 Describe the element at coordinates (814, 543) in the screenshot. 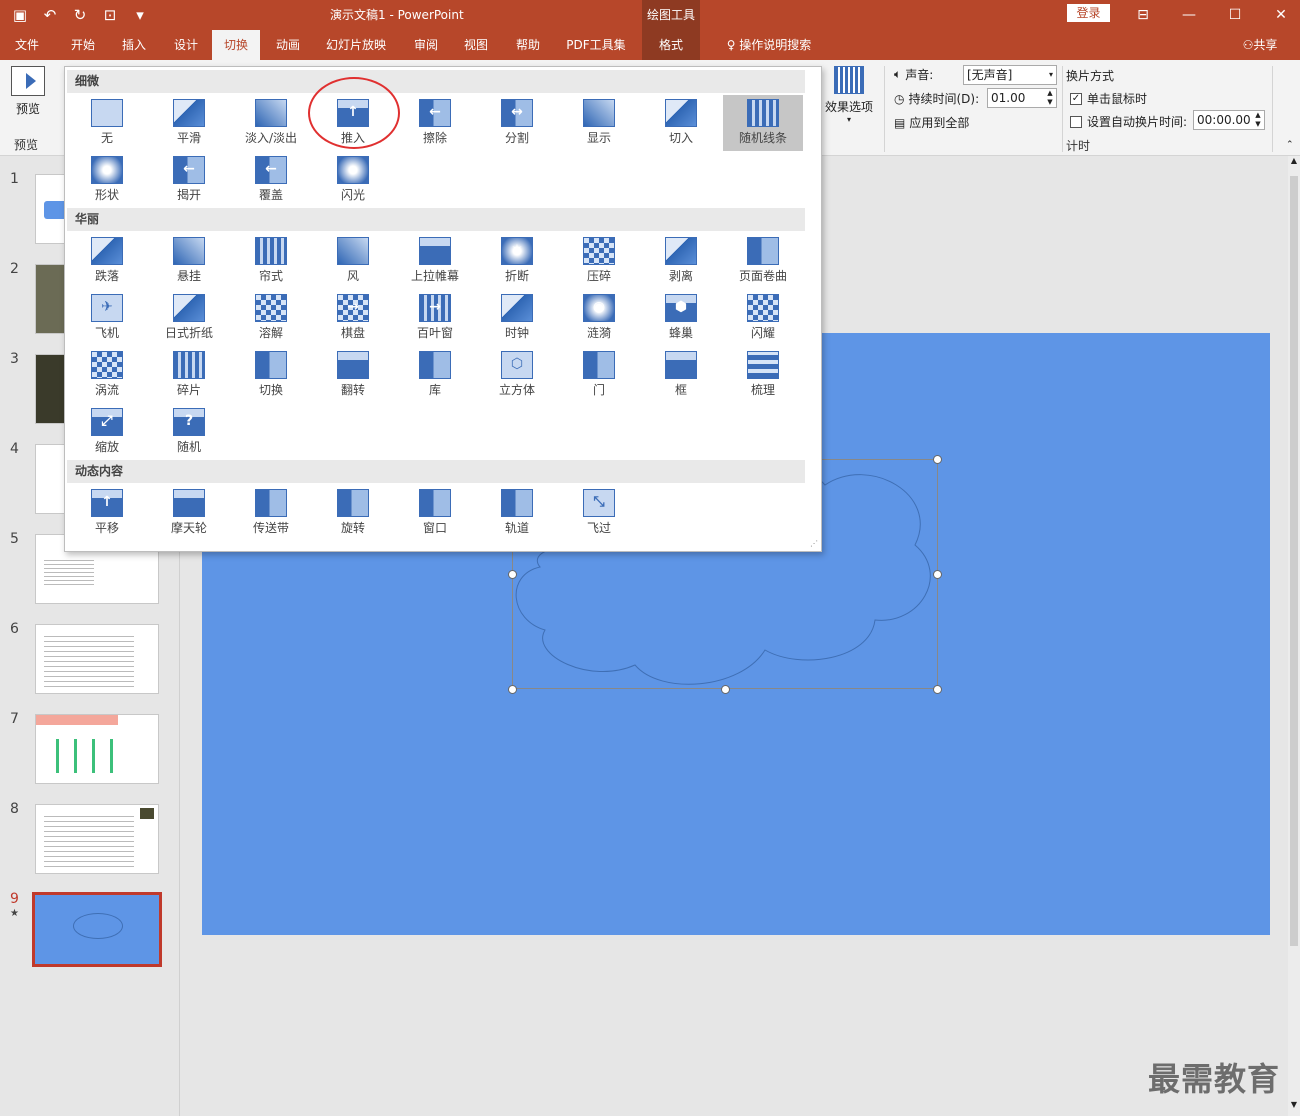

I see `resize-grip-icon: ⋰` at that location.